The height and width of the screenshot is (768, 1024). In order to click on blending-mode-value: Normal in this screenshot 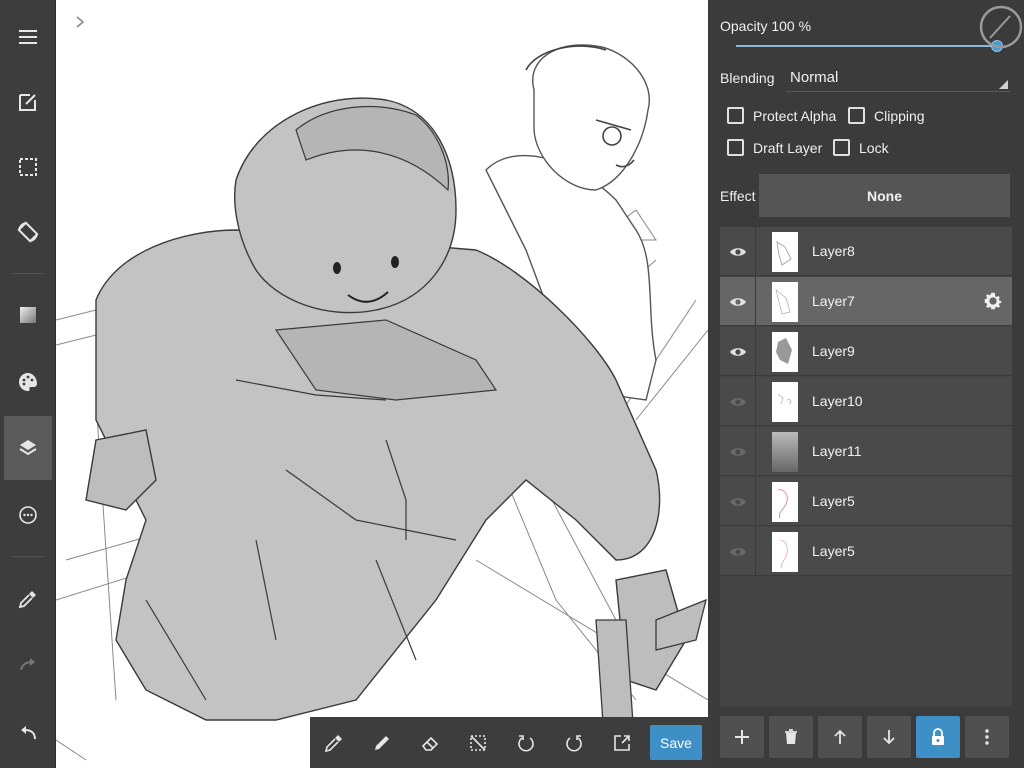, I will do `click(814, 77)`.